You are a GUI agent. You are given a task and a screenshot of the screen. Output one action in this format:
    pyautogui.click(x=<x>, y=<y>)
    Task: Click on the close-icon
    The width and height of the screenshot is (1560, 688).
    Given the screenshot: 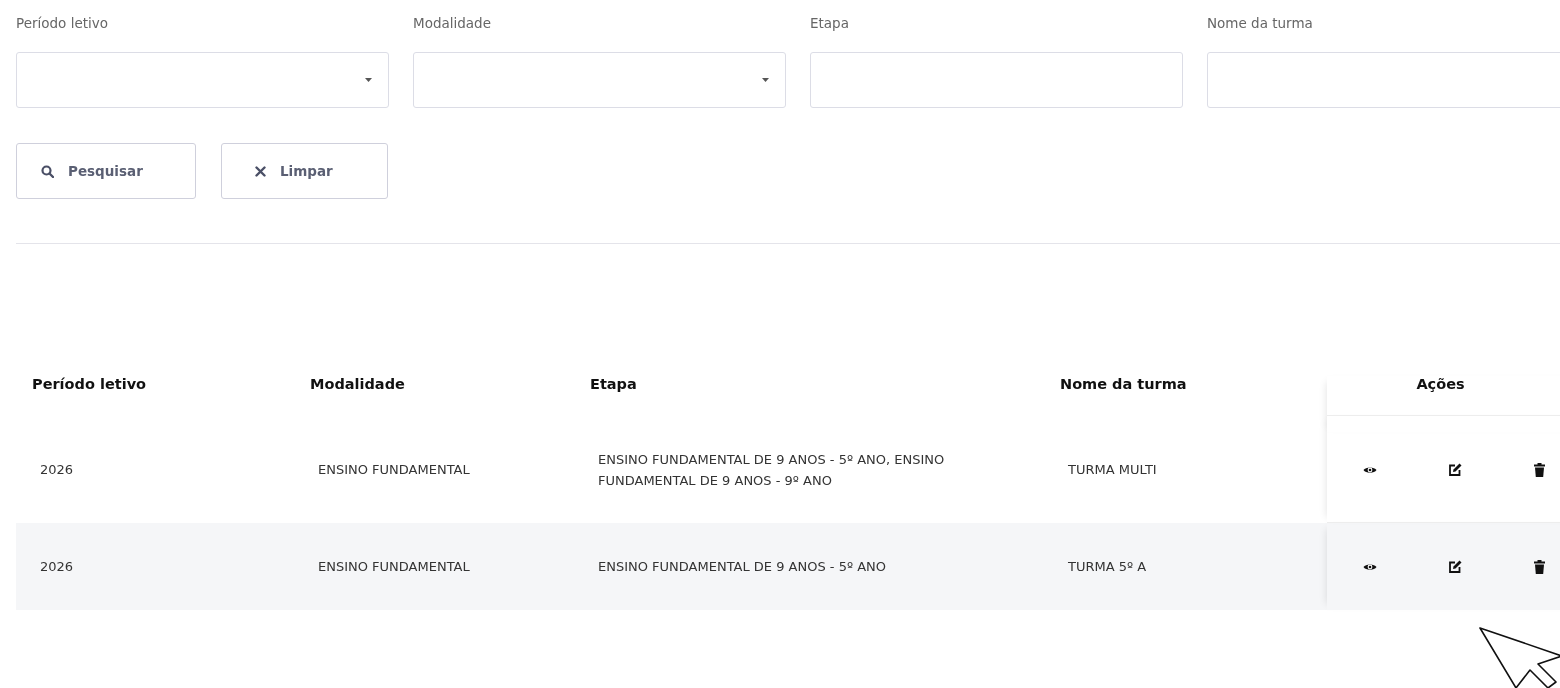 What is the action you would take?
    pyautogui.click(x=260, y=171)
    